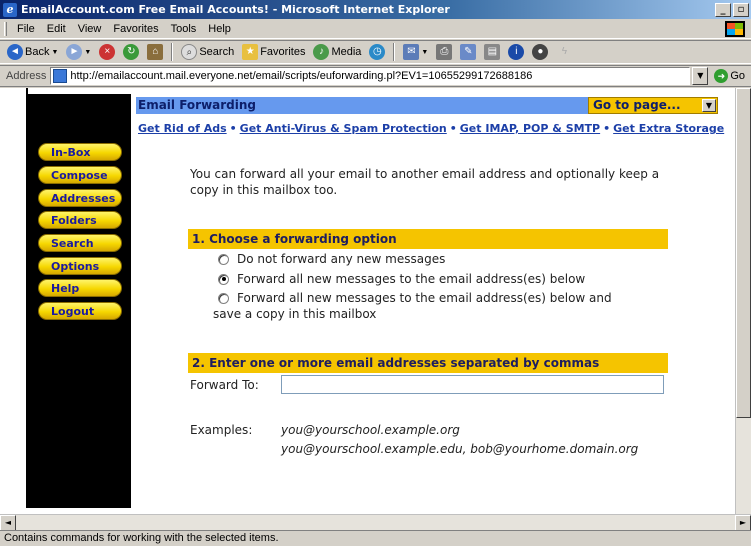 The height and width of the screenshot is (546, 751). I want to click on media-label: Media, so click(346, 52).